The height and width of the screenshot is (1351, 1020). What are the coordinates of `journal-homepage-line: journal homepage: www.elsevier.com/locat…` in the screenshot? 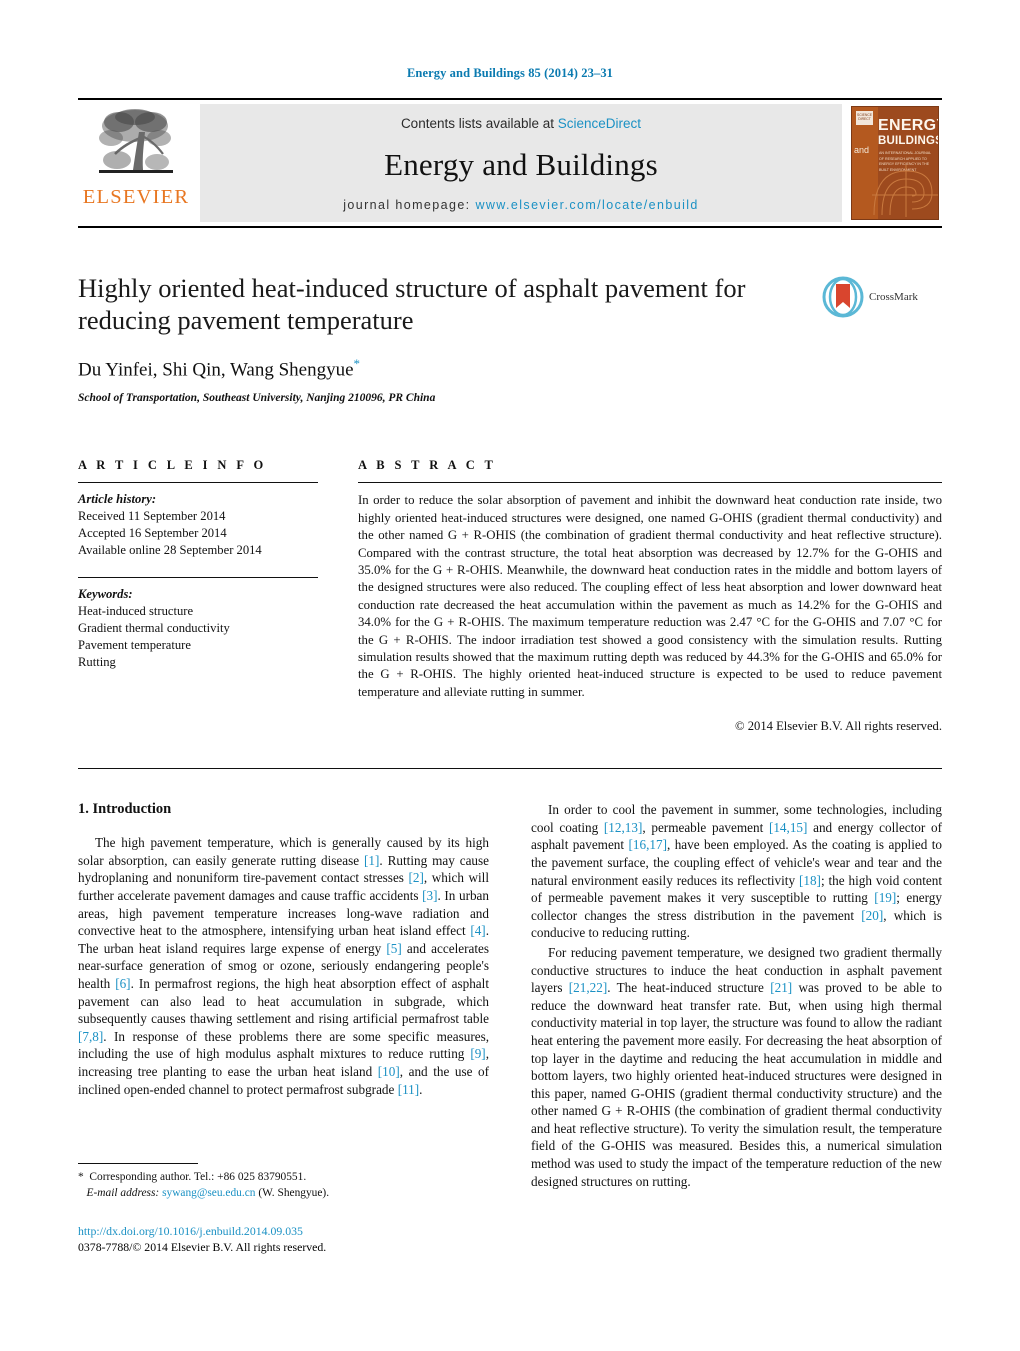 It's located at (521, 205).